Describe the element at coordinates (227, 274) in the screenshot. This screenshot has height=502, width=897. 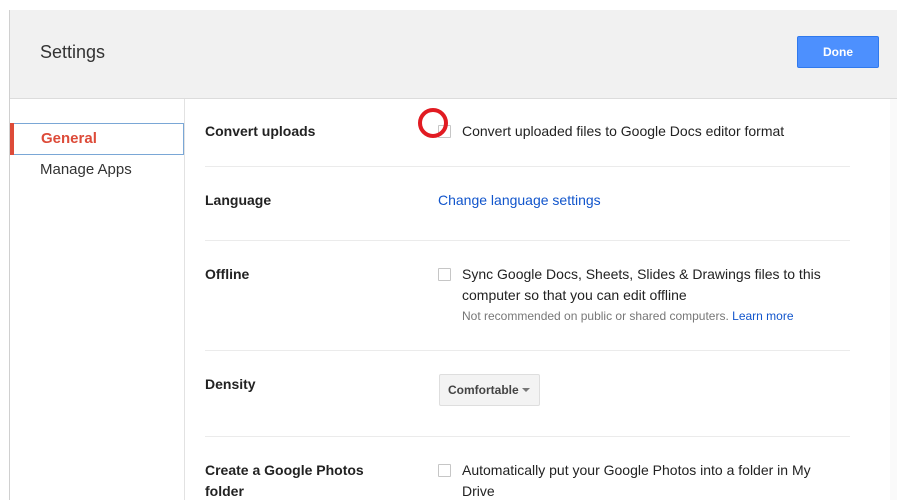
I see `offline-label: Offline` at that location.